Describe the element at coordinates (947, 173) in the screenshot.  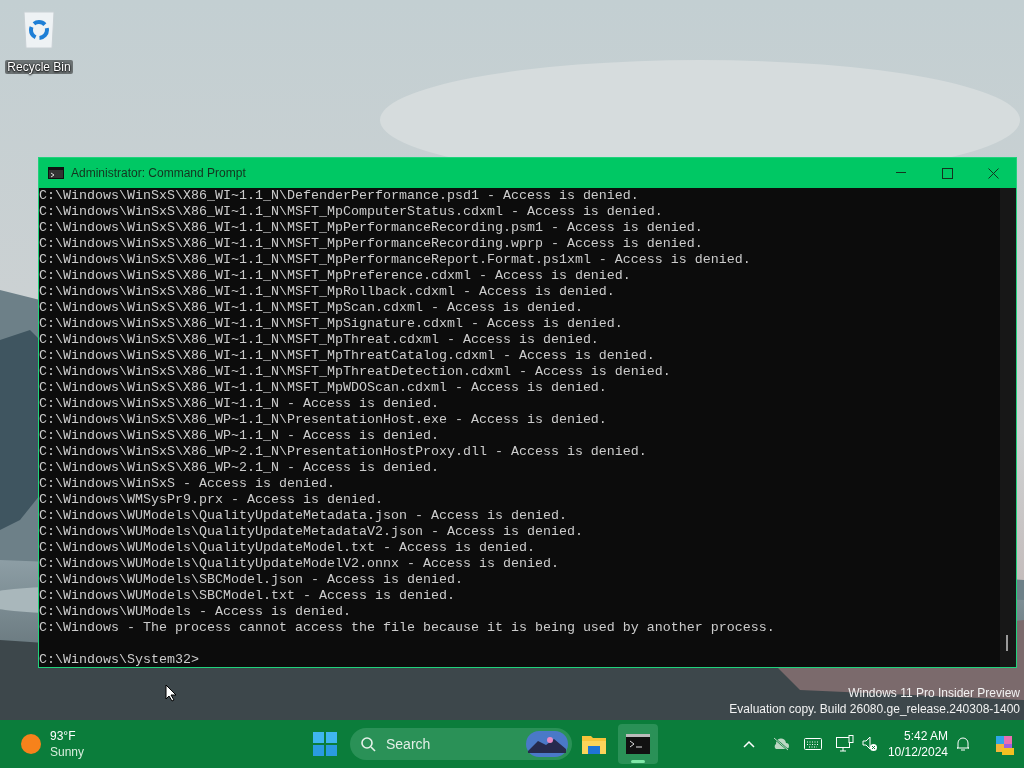
I see `maximize-icon` at that location.